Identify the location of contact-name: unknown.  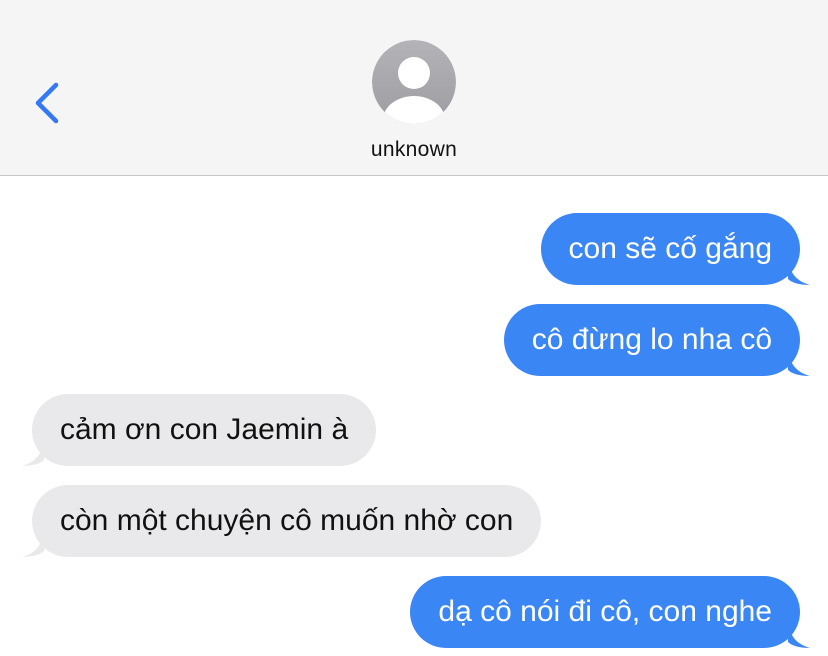
(414, 150).